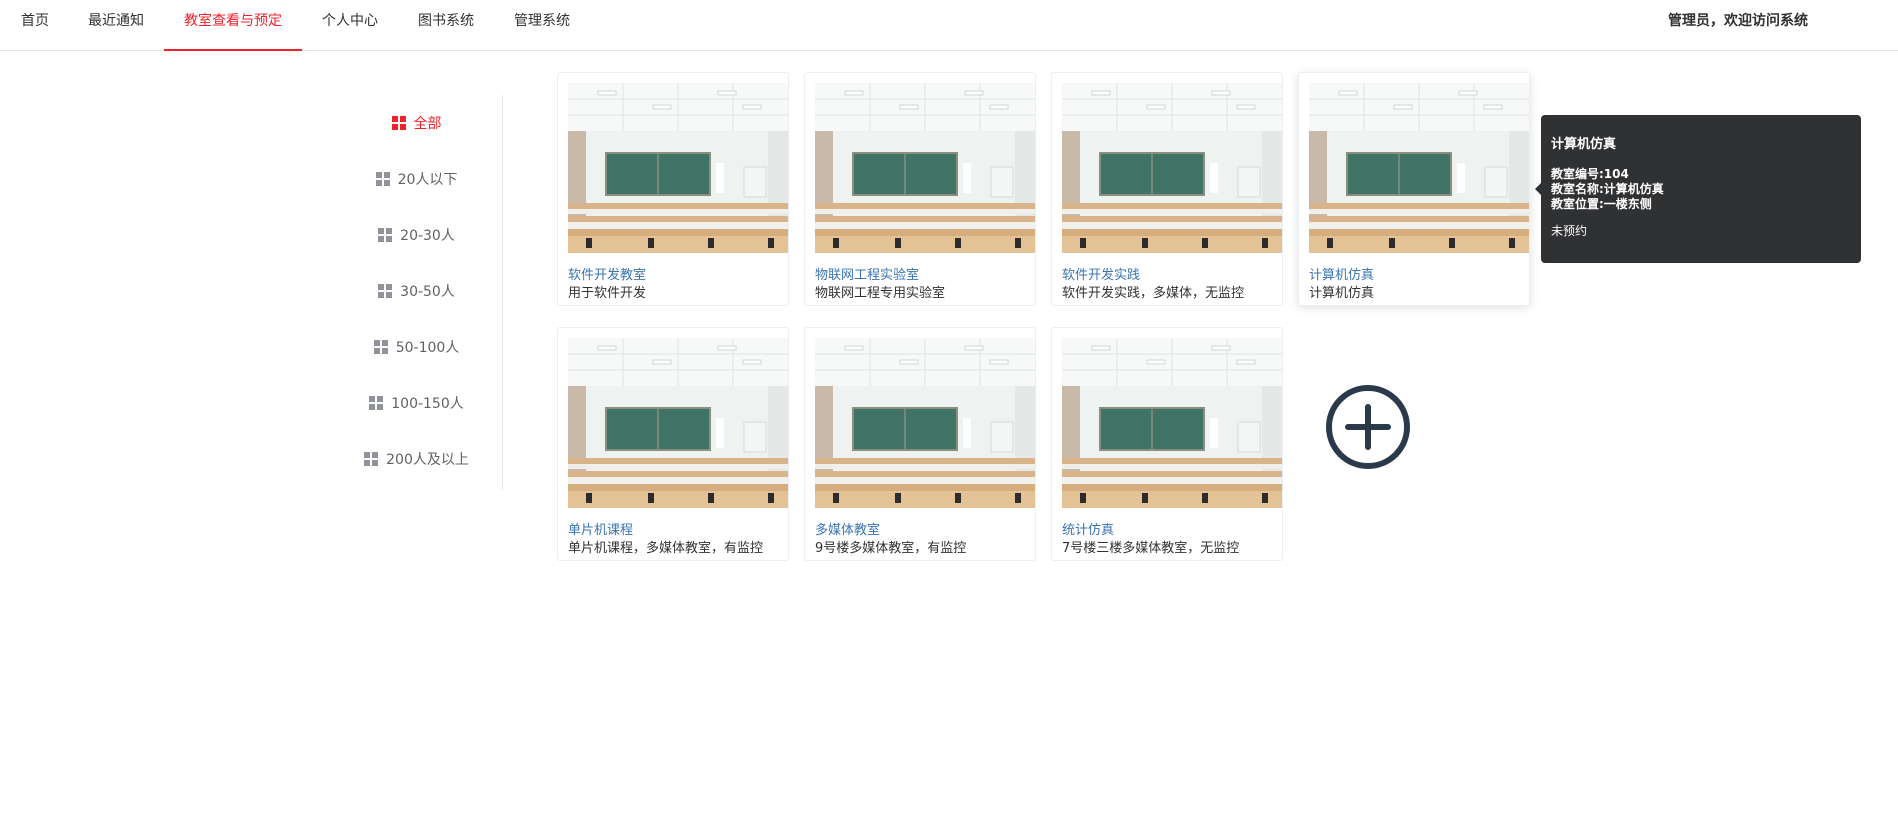  What do you see at coordinates (867, 273) in the screenshot?
I see `room-title: 物联网工程实验室` at bounding box center [867, 273].